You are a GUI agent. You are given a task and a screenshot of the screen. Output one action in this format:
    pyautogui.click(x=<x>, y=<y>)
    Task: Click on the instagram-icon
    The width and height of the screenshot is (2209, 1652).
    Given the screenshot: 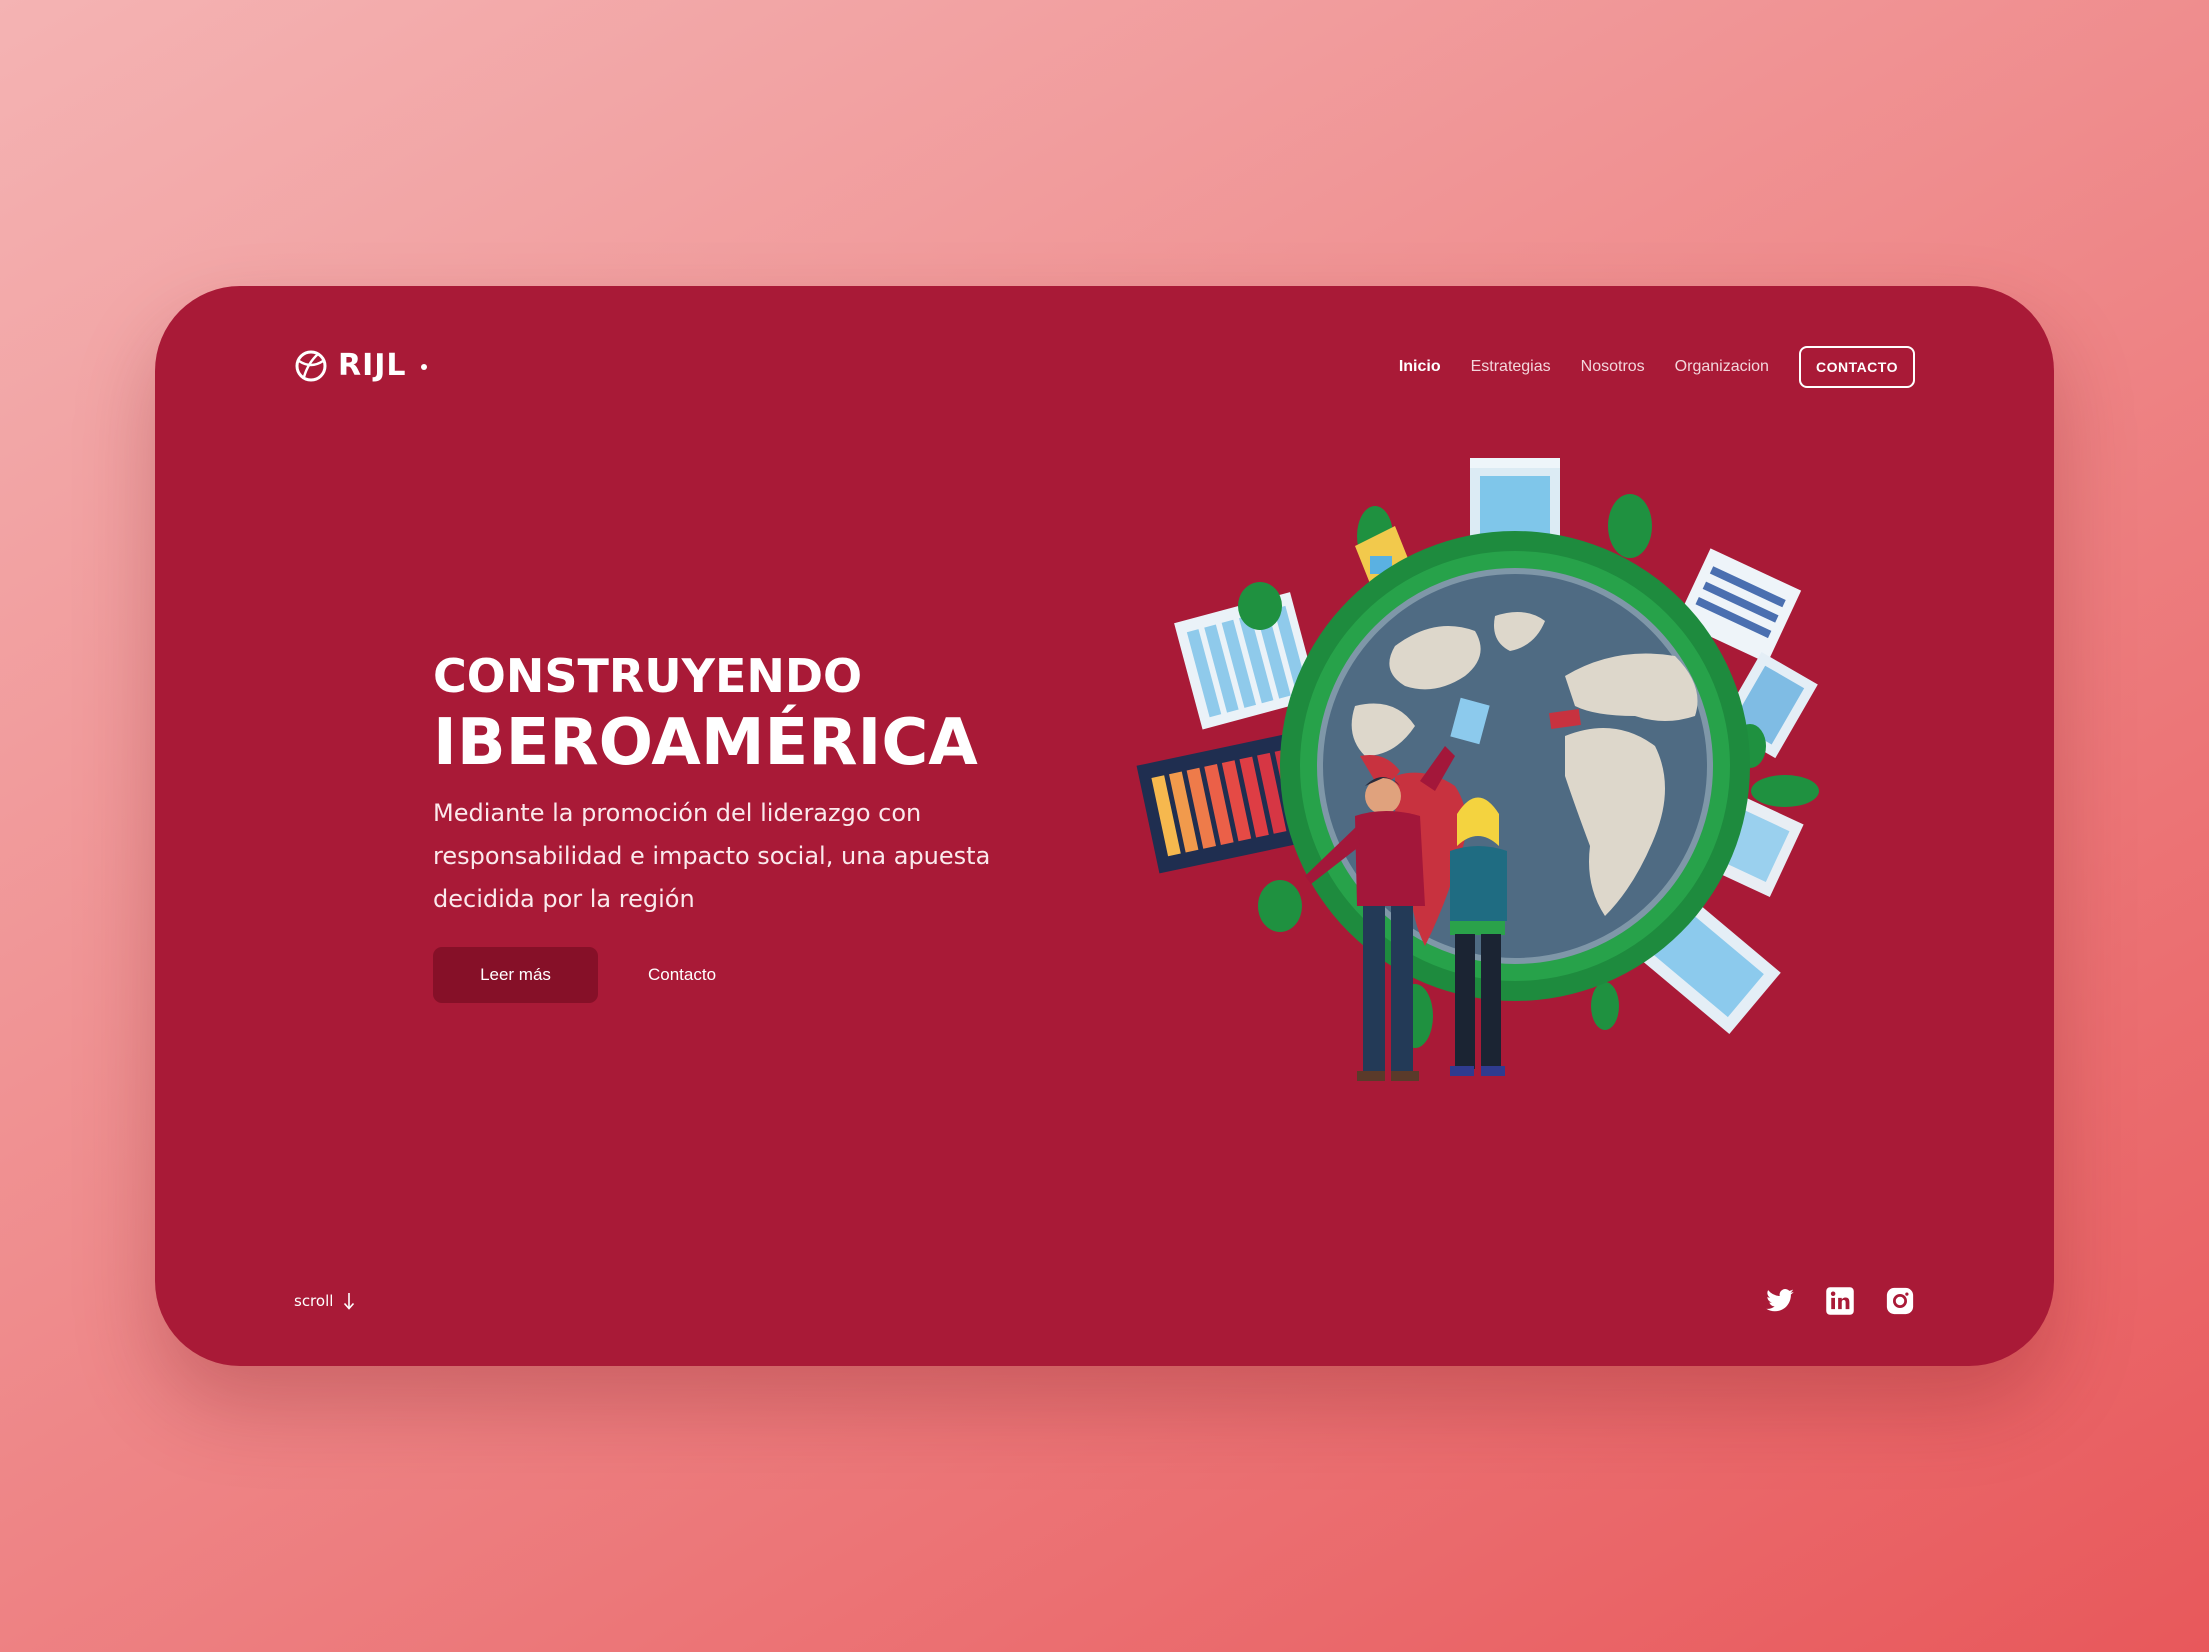 What is the action you would take?
    pyautogui.click(x=1900, y=1301)
    